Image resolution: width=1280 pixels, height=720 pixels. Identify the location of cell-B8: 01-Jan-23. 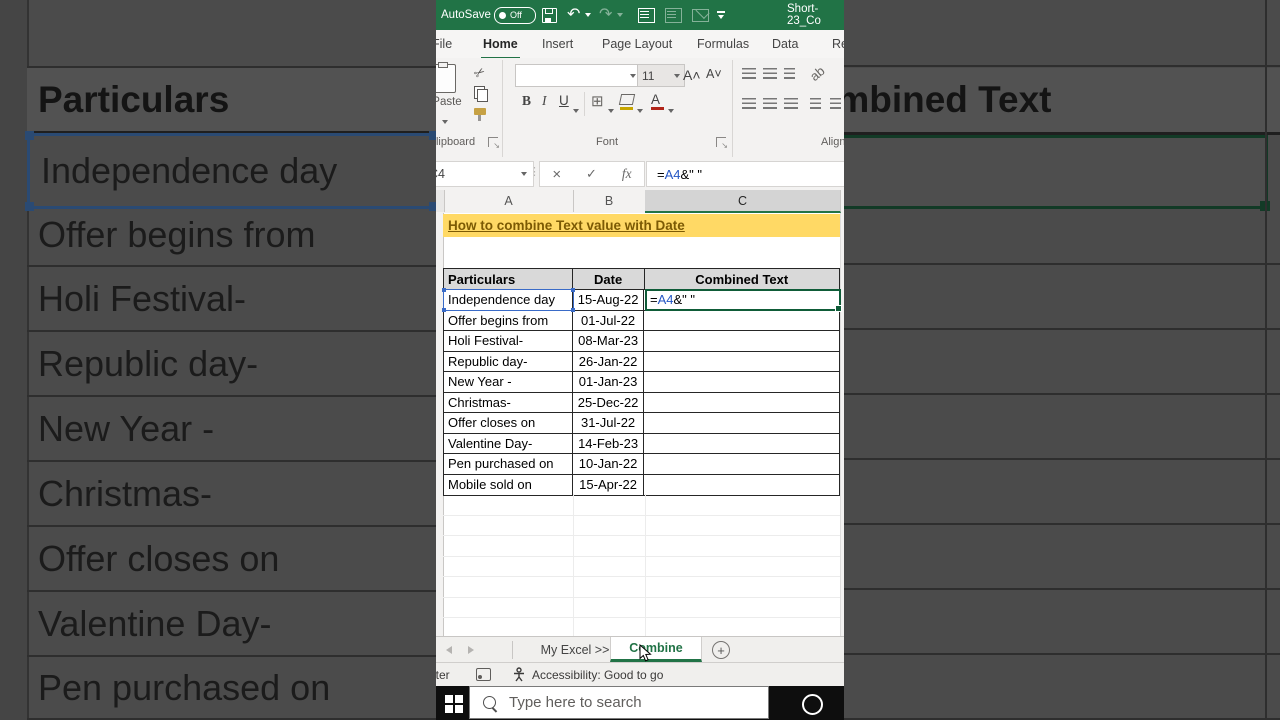
(608, 382).